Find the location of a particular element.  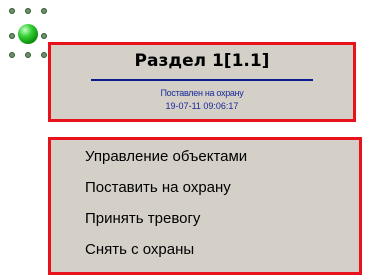

title-divider is located at coordinates (202, 80).